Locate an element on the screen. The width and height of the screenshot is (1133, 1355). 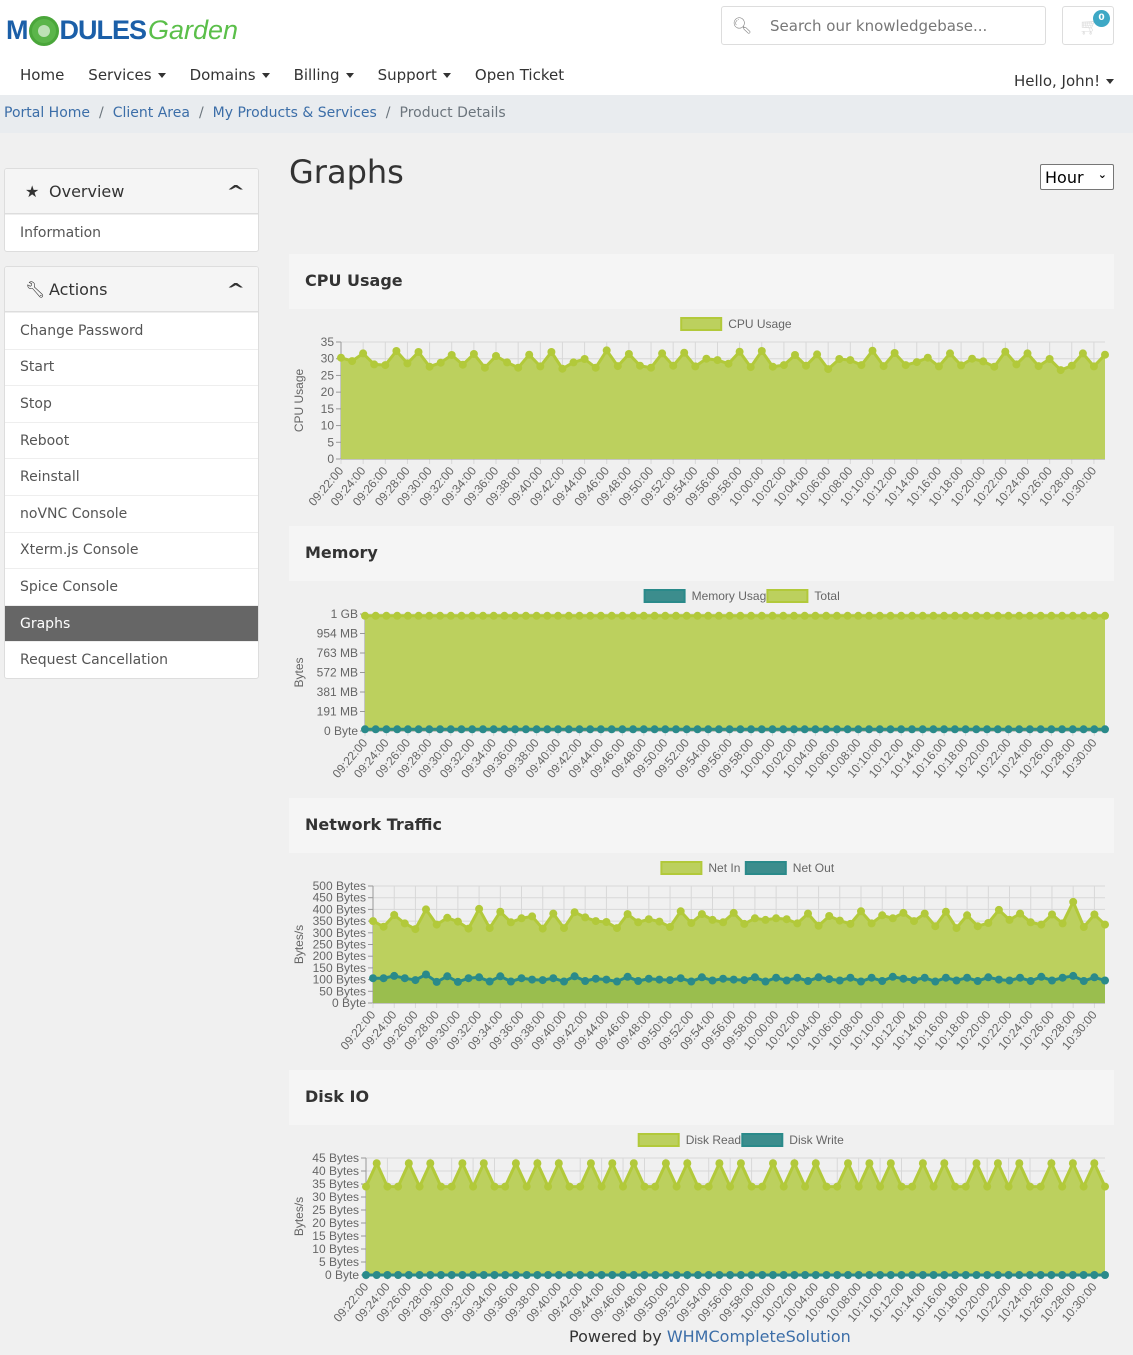
sidebar-item-spice-console: Spice Console is located at coordinates (131, 586).